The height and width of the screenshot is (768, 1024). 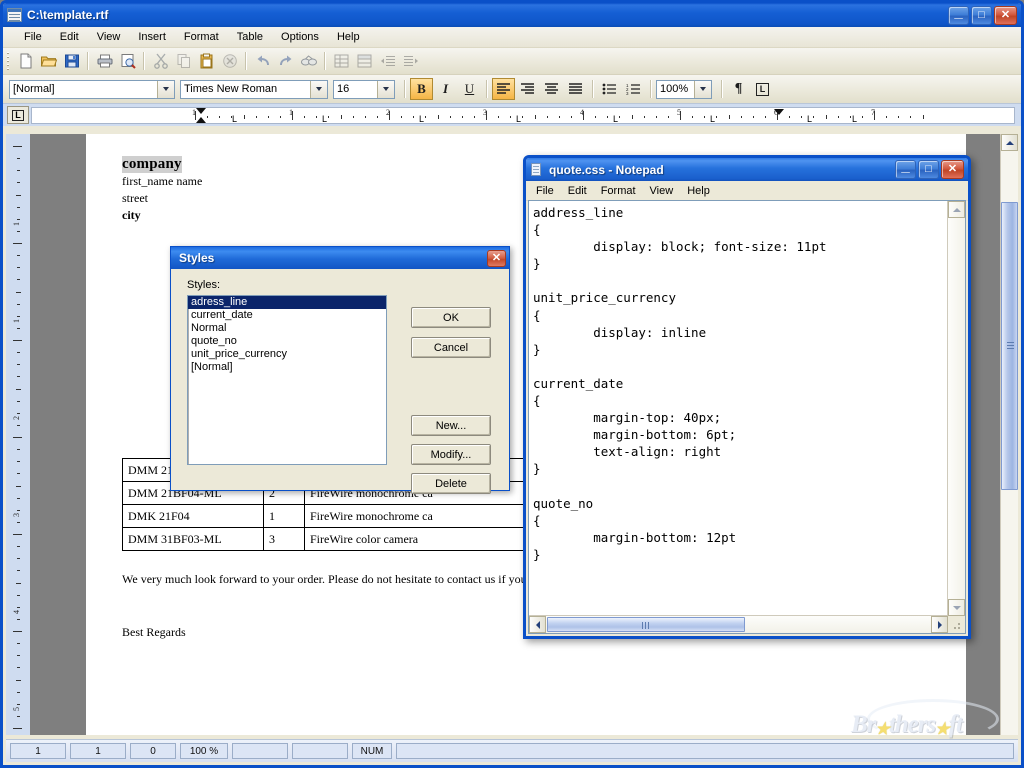 I want to click on notepad-menu-format: Format, so click(x=618, y=191).